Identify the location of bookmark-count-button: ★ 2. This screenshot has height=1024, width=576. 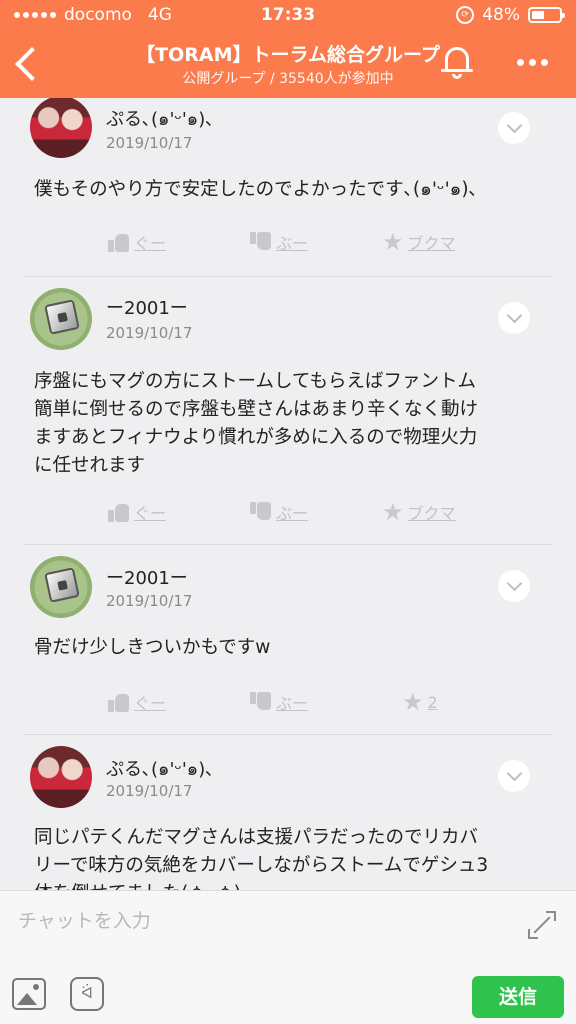
(420, 702).